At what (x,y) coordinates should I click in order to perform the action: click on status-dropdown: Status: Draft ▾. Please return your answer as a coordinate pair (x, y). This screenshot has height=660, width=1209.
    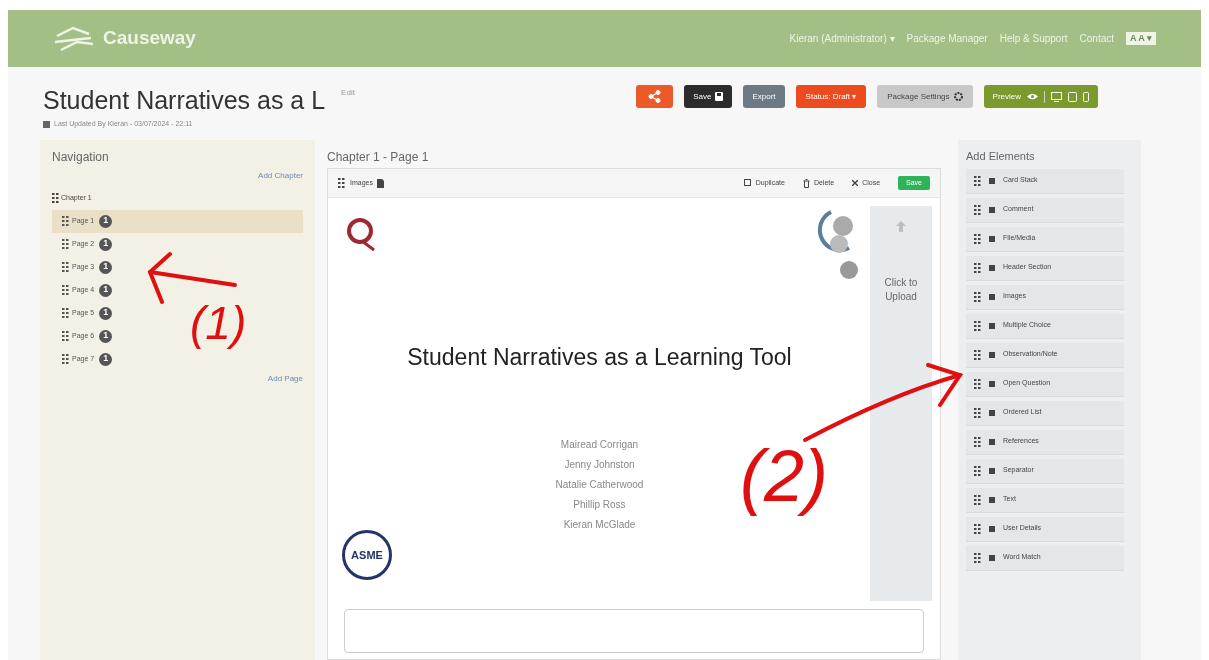
    Looking at the image, I should click on (831, 96).